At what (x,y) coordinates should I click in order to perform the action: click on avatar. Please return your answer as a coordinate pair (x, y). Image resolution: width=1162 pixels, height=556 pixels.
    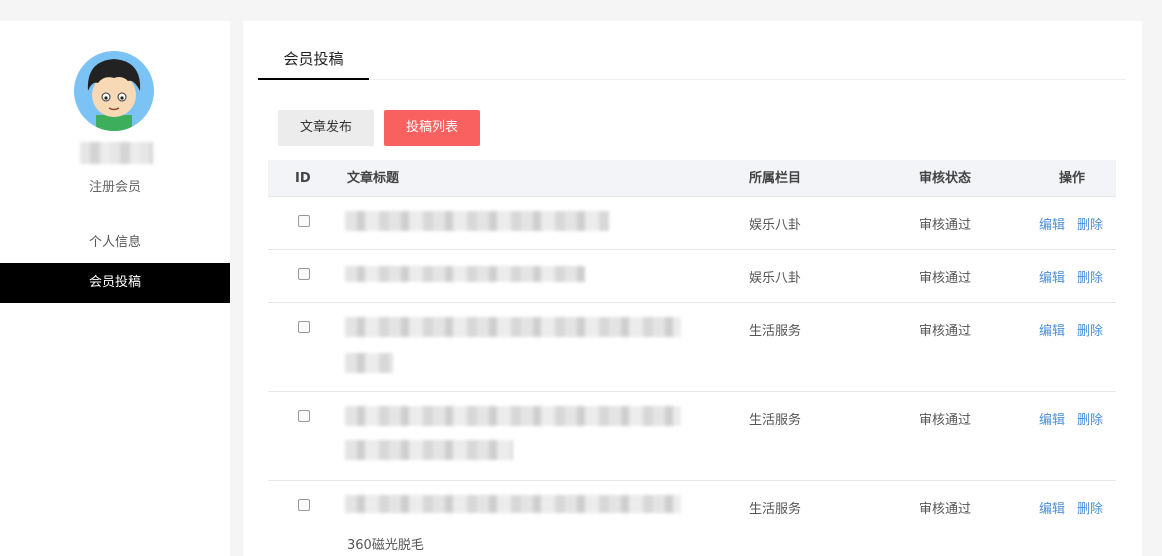
    Looking at the image, I should click on (114, 91).